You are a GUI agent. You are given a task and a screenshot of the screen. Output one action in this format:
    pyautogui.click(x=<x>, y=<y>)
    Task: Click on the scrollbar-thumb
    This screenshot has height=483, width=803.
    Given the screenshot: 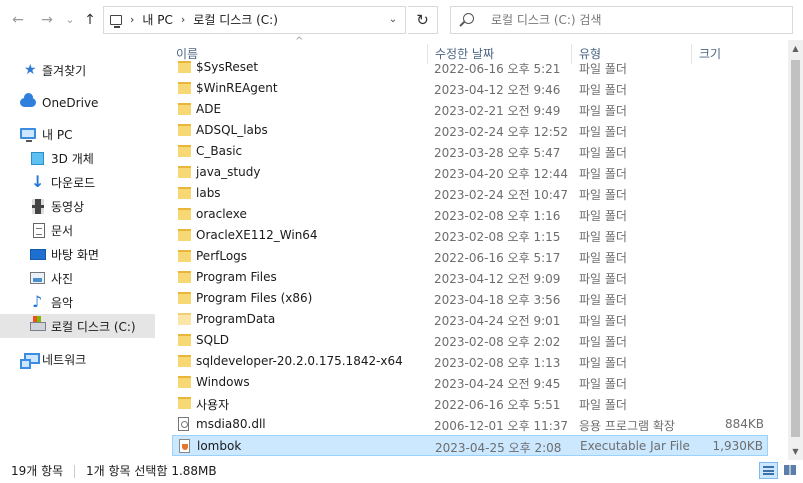 What is the action you would take?
    pyautogui.click(x=795, y=248)
    